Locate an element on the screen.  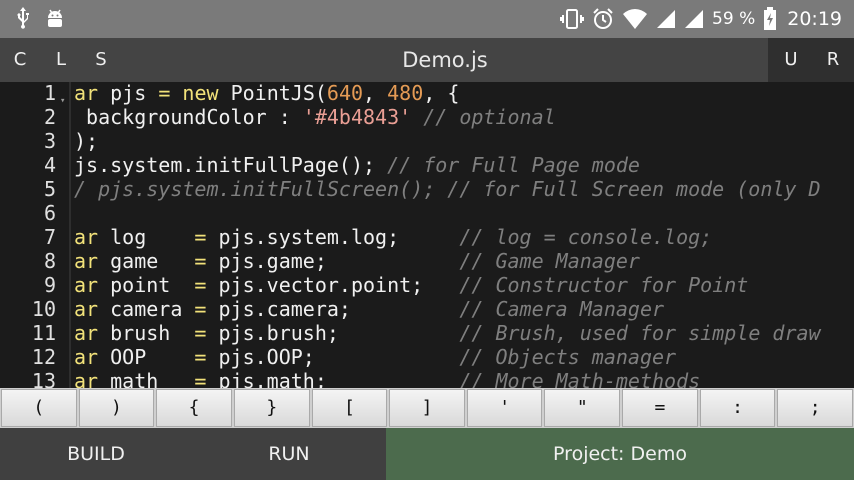
symbol-key: ) is located at coordinates (116, 408).